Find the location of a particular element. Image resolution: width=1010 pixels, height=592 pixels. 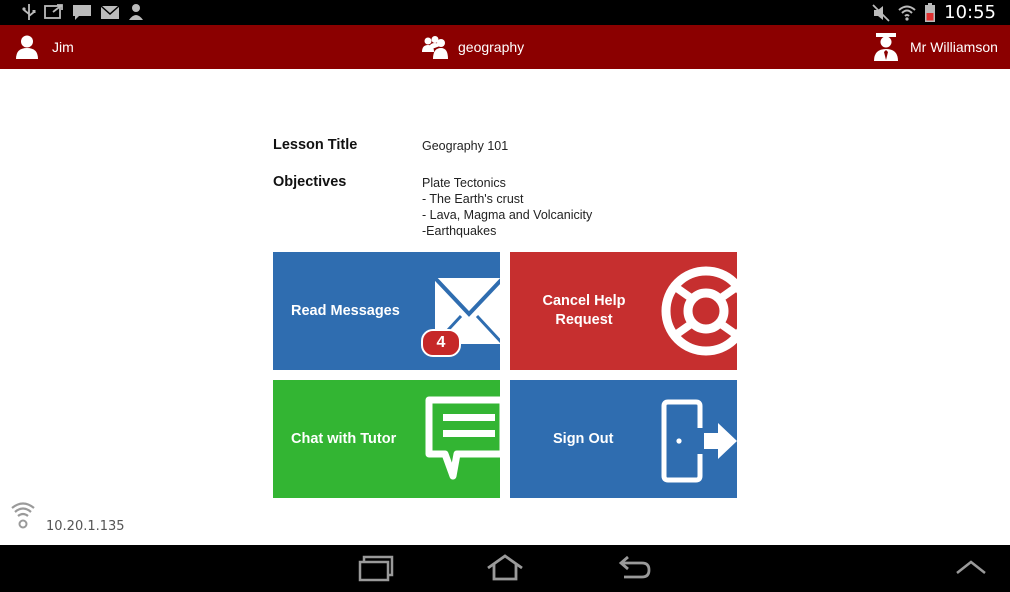

cancel-help-request-button: Cancel Help Request is located at coordinates (623, 311).